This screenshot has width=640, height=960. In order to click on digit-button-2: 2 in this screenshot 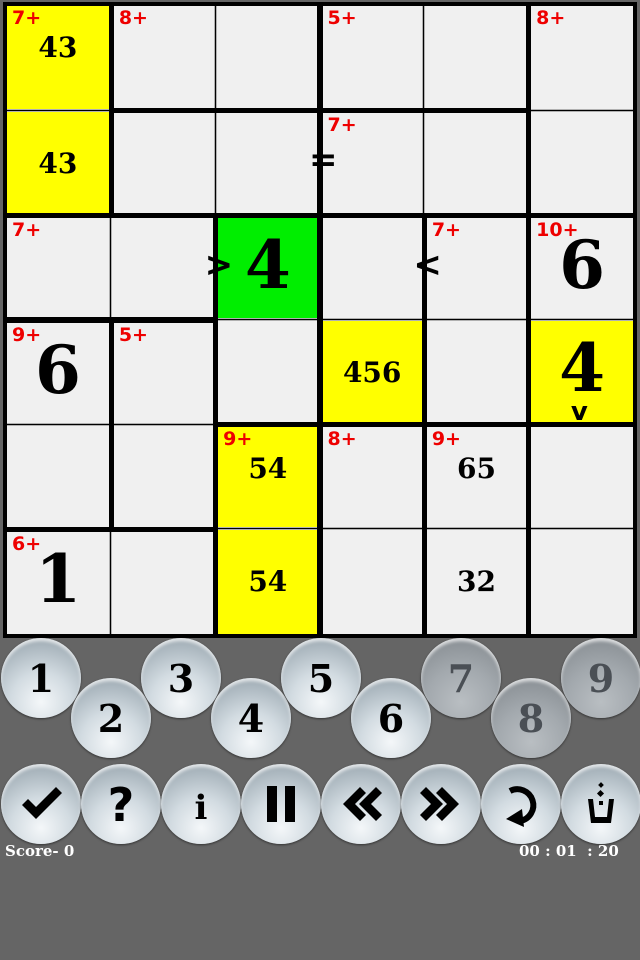, I will do `click(111, 718)`.